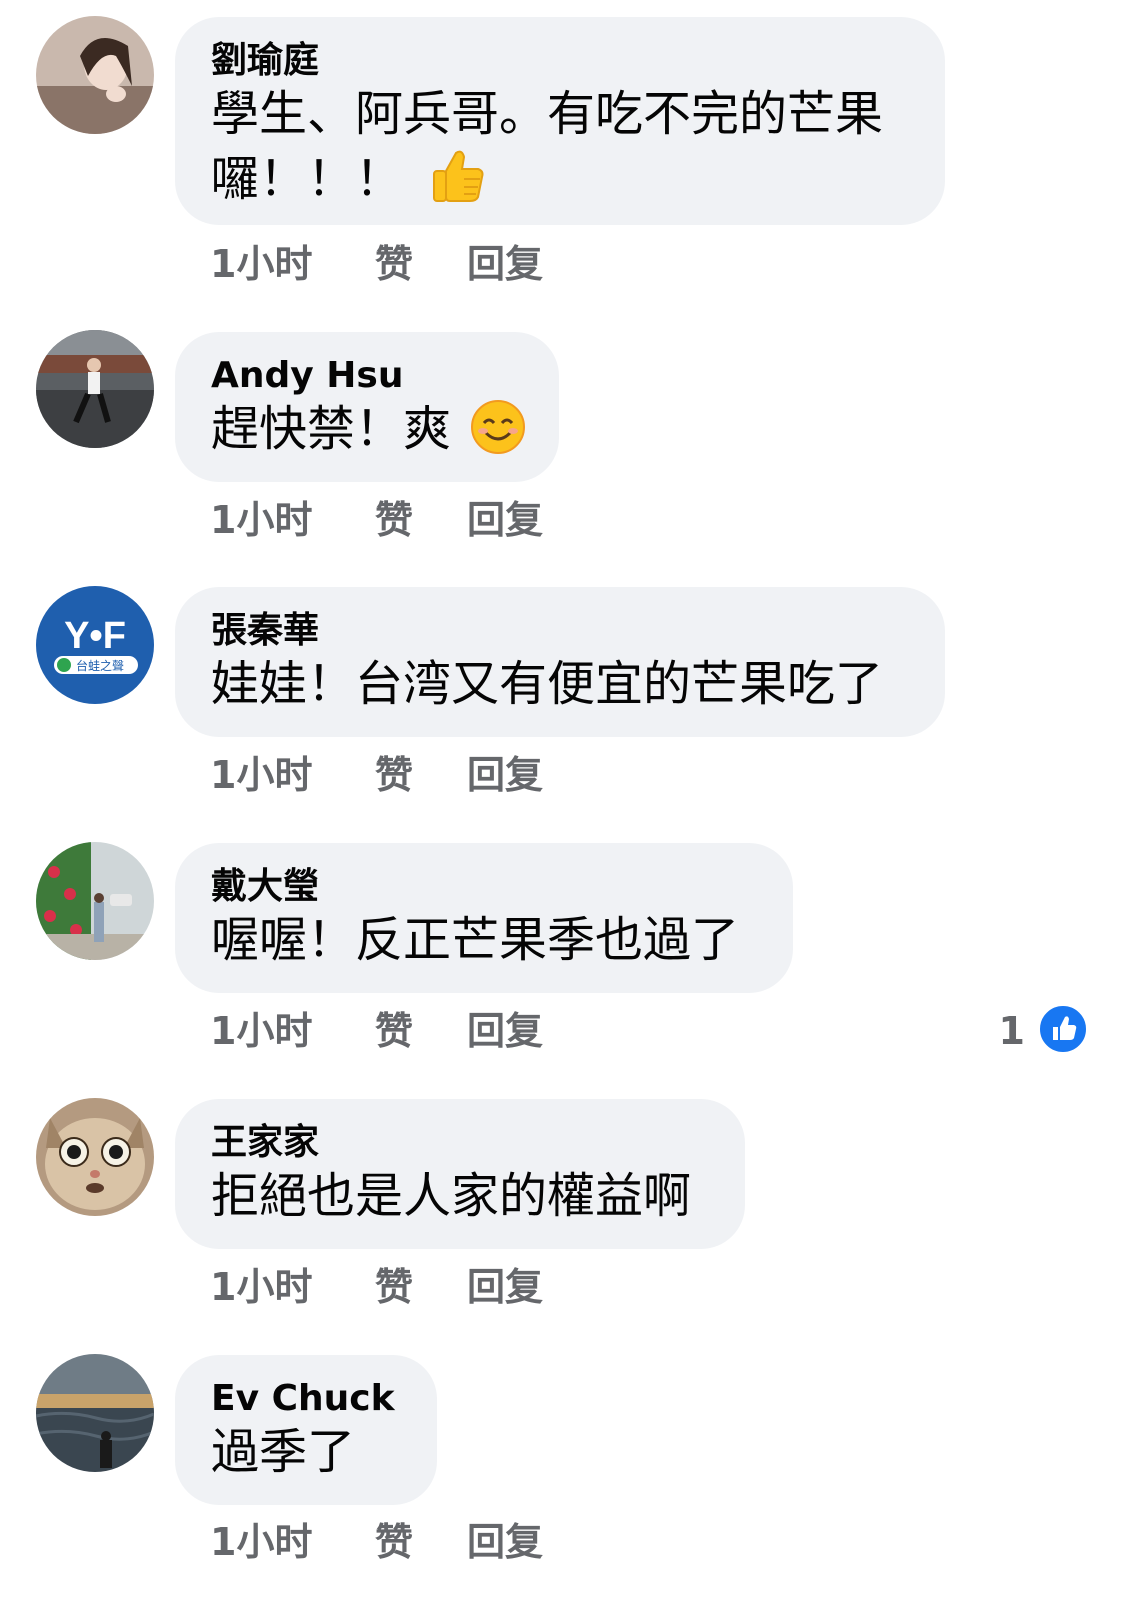  What do you see at coordinates (331, 429) in the screenshot?
I see `comment-text: 趕快禁！爽` at bounding box center [331, 429].